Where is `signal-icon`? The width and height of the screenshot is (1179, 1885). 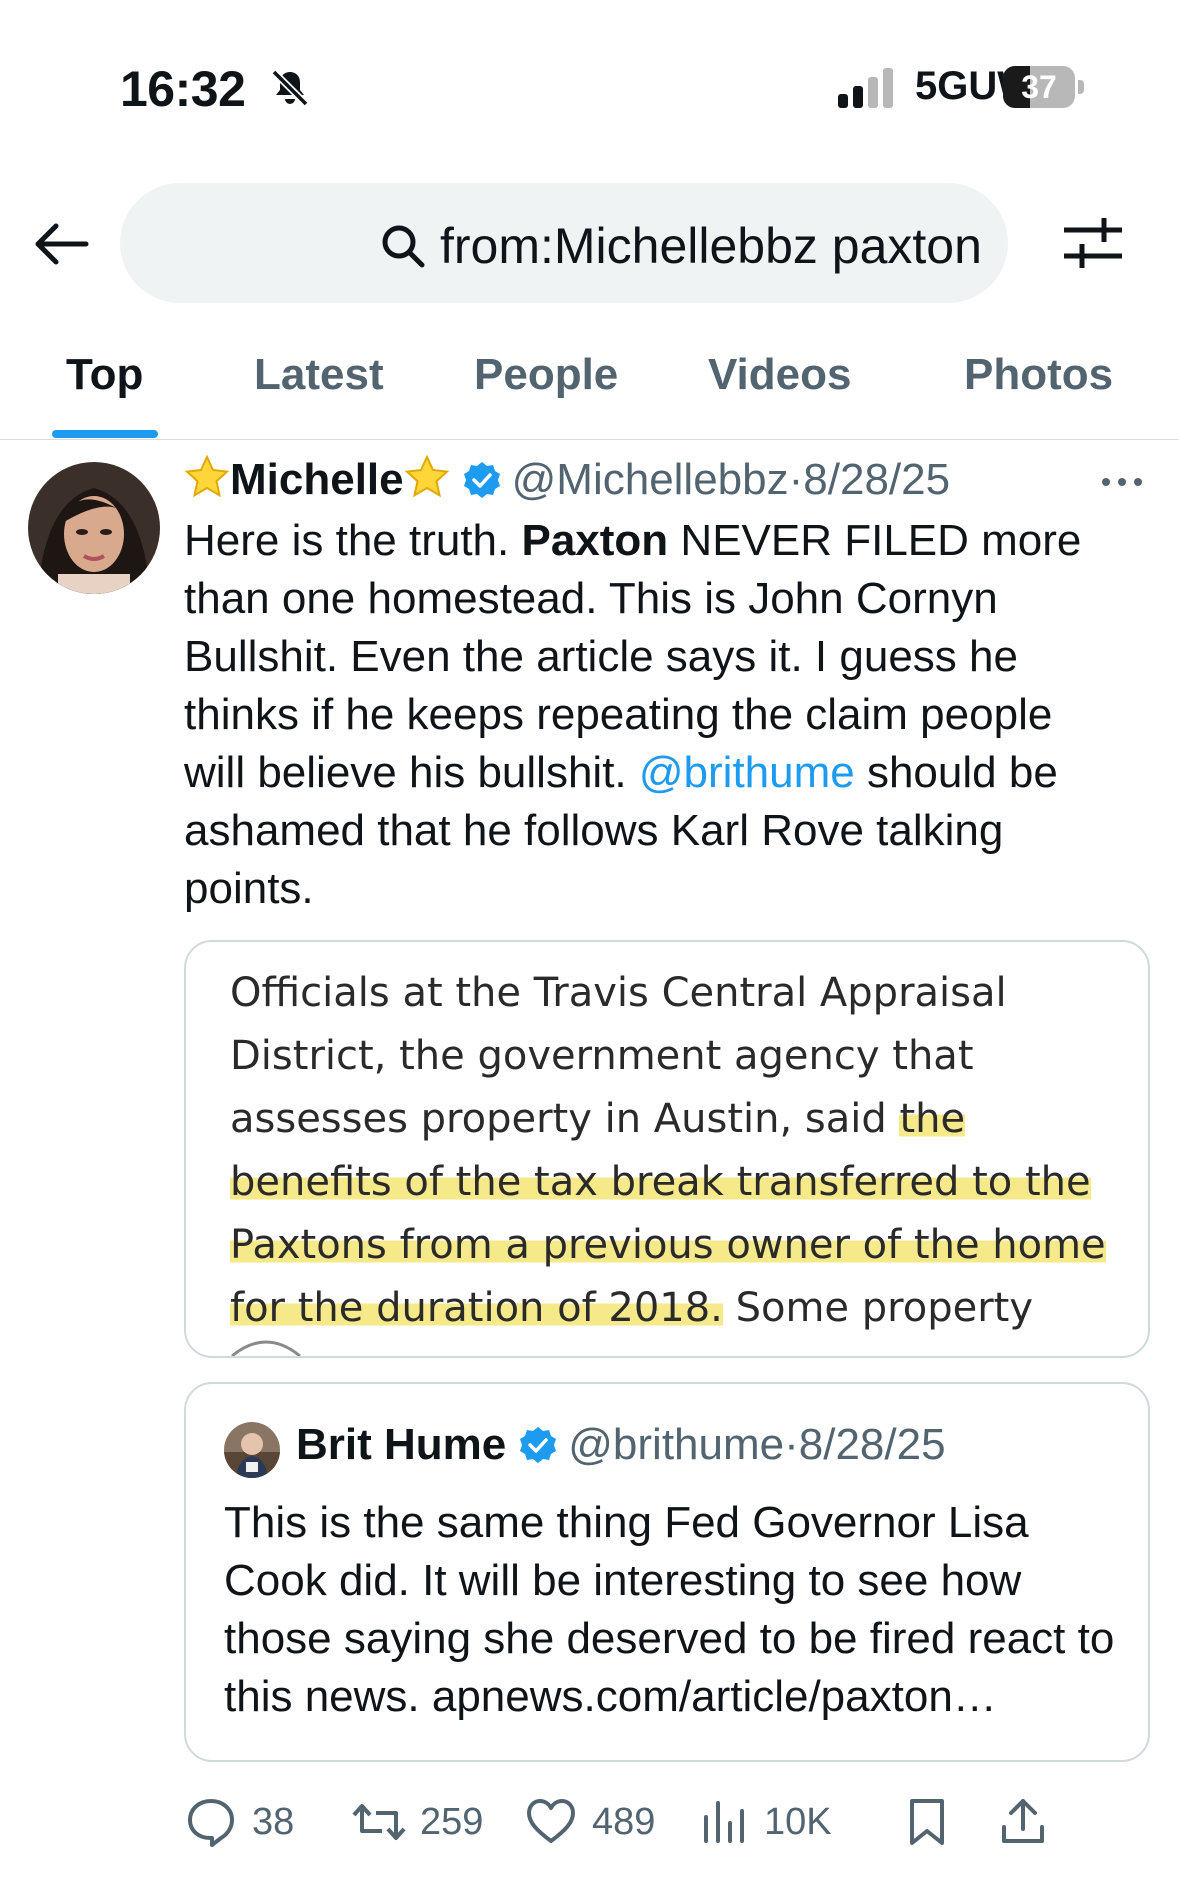 signal-icon is located at coordinates (865, 88).